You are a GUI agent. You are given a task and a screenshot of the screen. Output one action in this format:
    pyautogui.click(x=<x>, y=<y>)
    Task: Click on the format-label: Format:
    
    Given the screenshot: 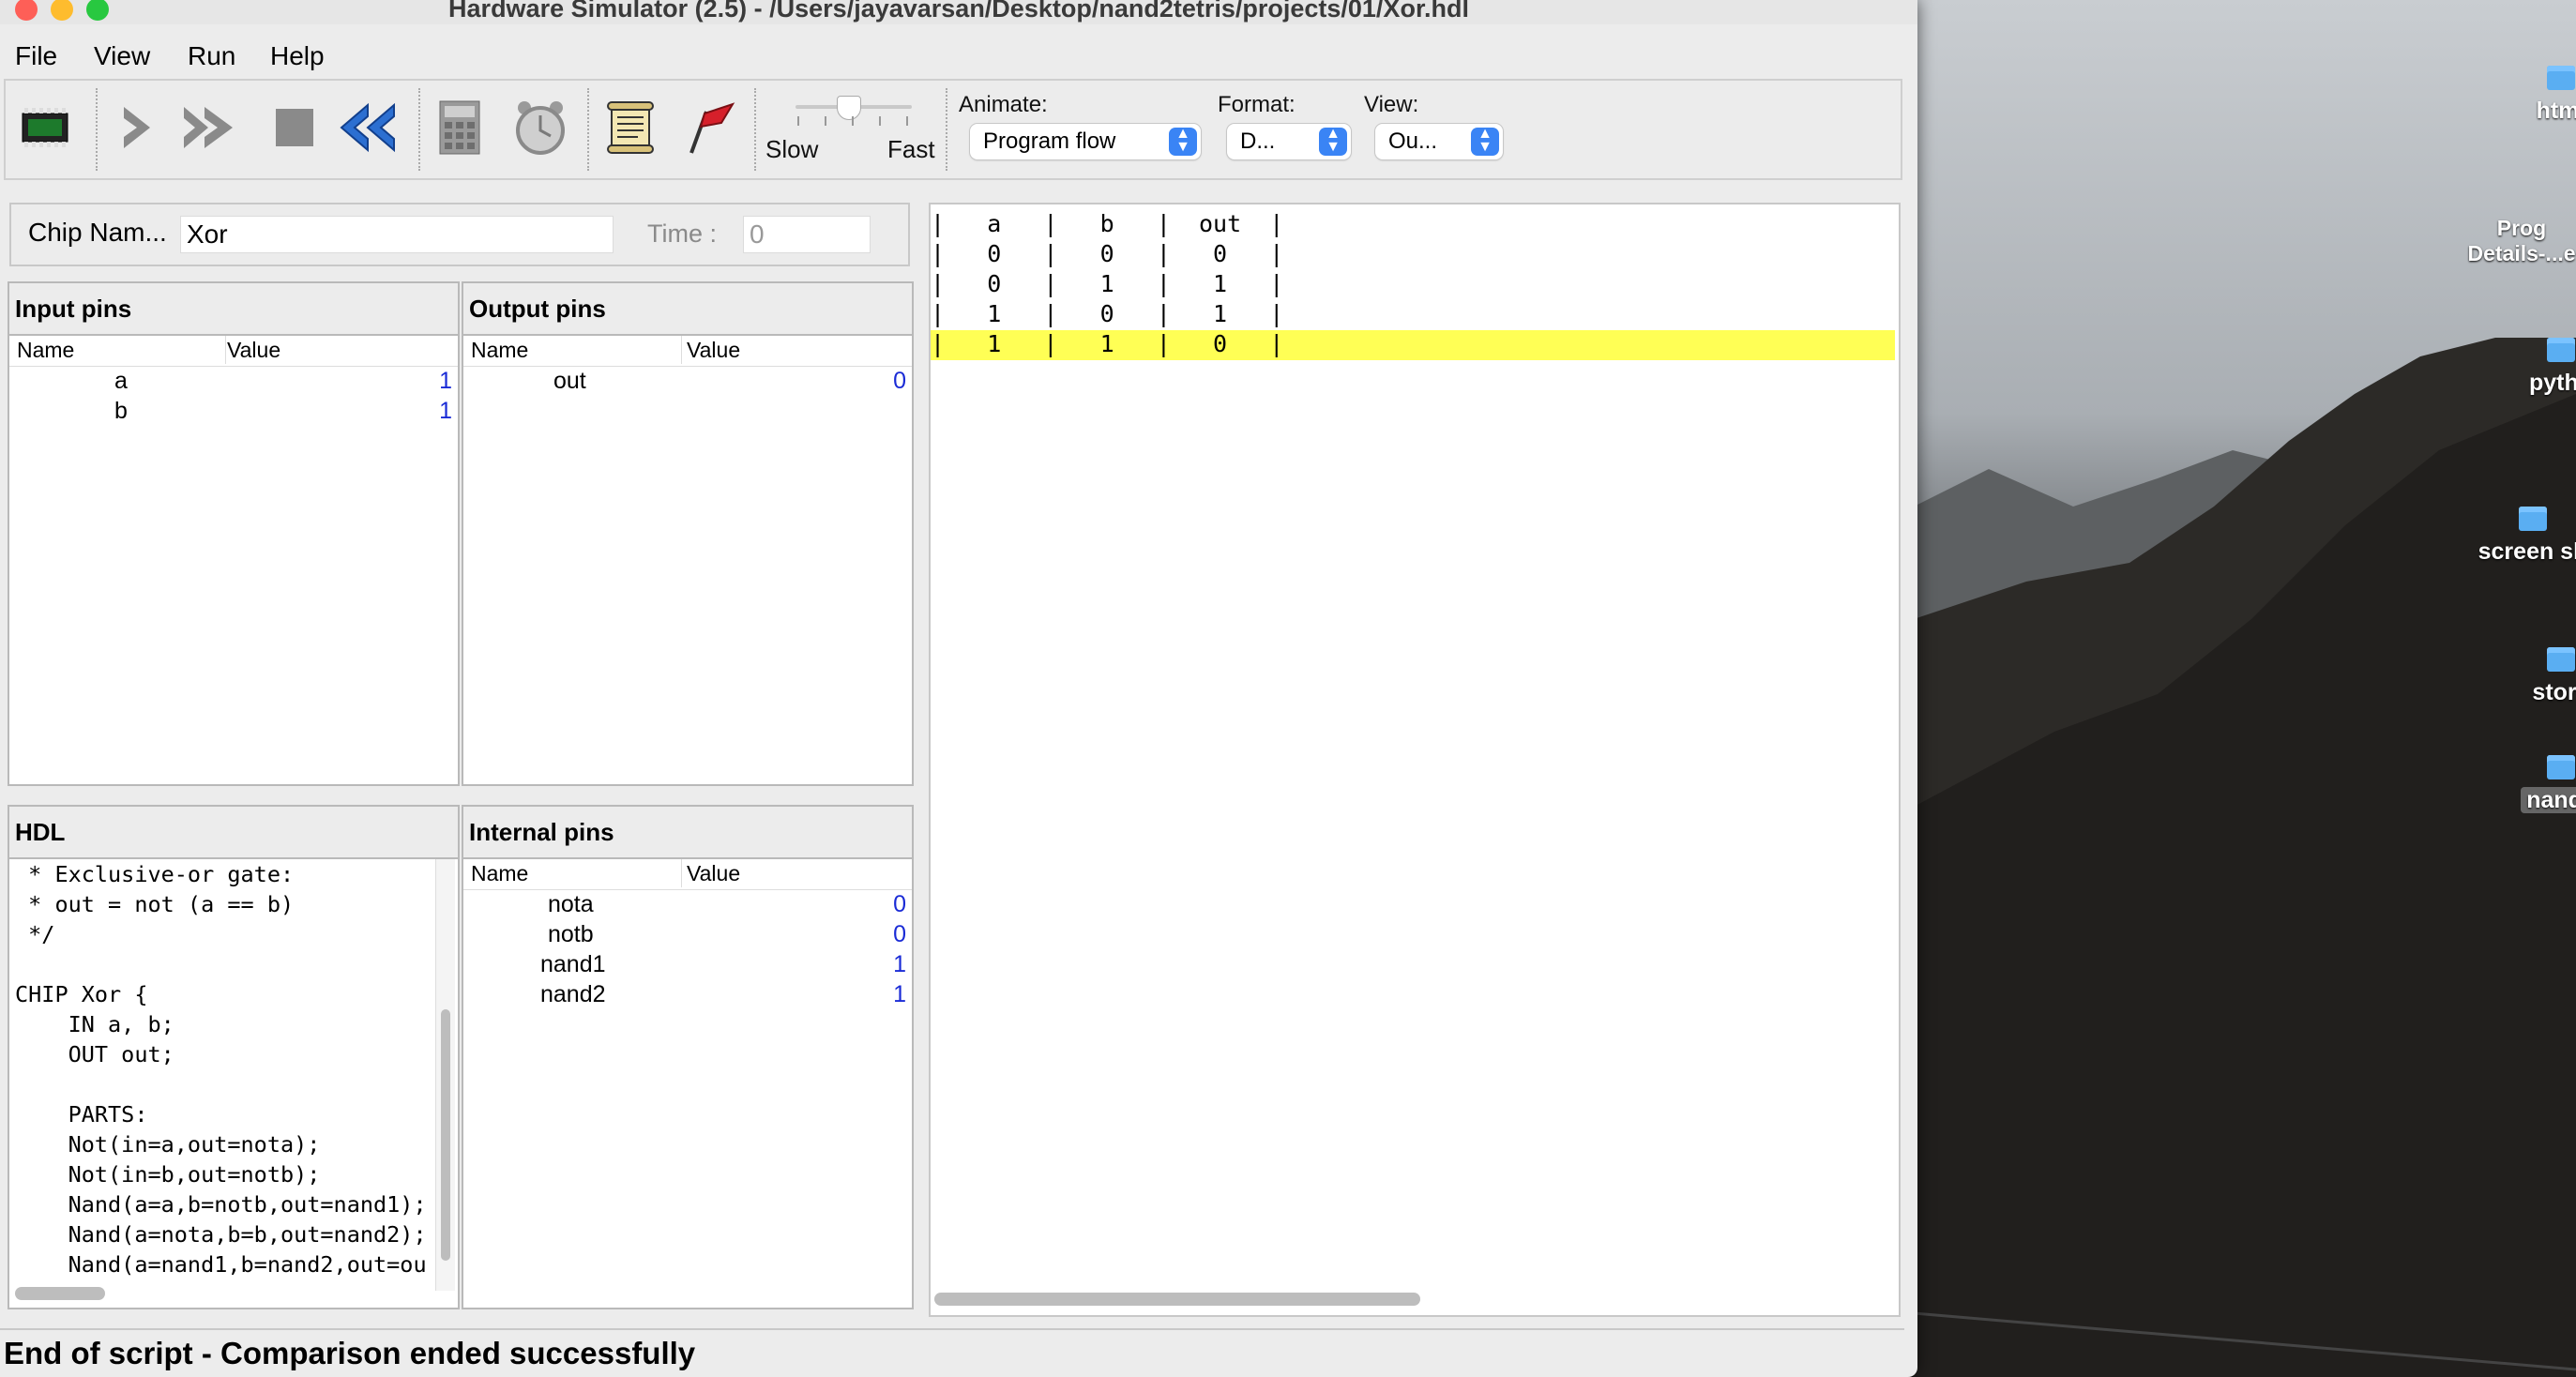 What is the action you would take?
    pyautogui.click(x=1257, y=105)
    